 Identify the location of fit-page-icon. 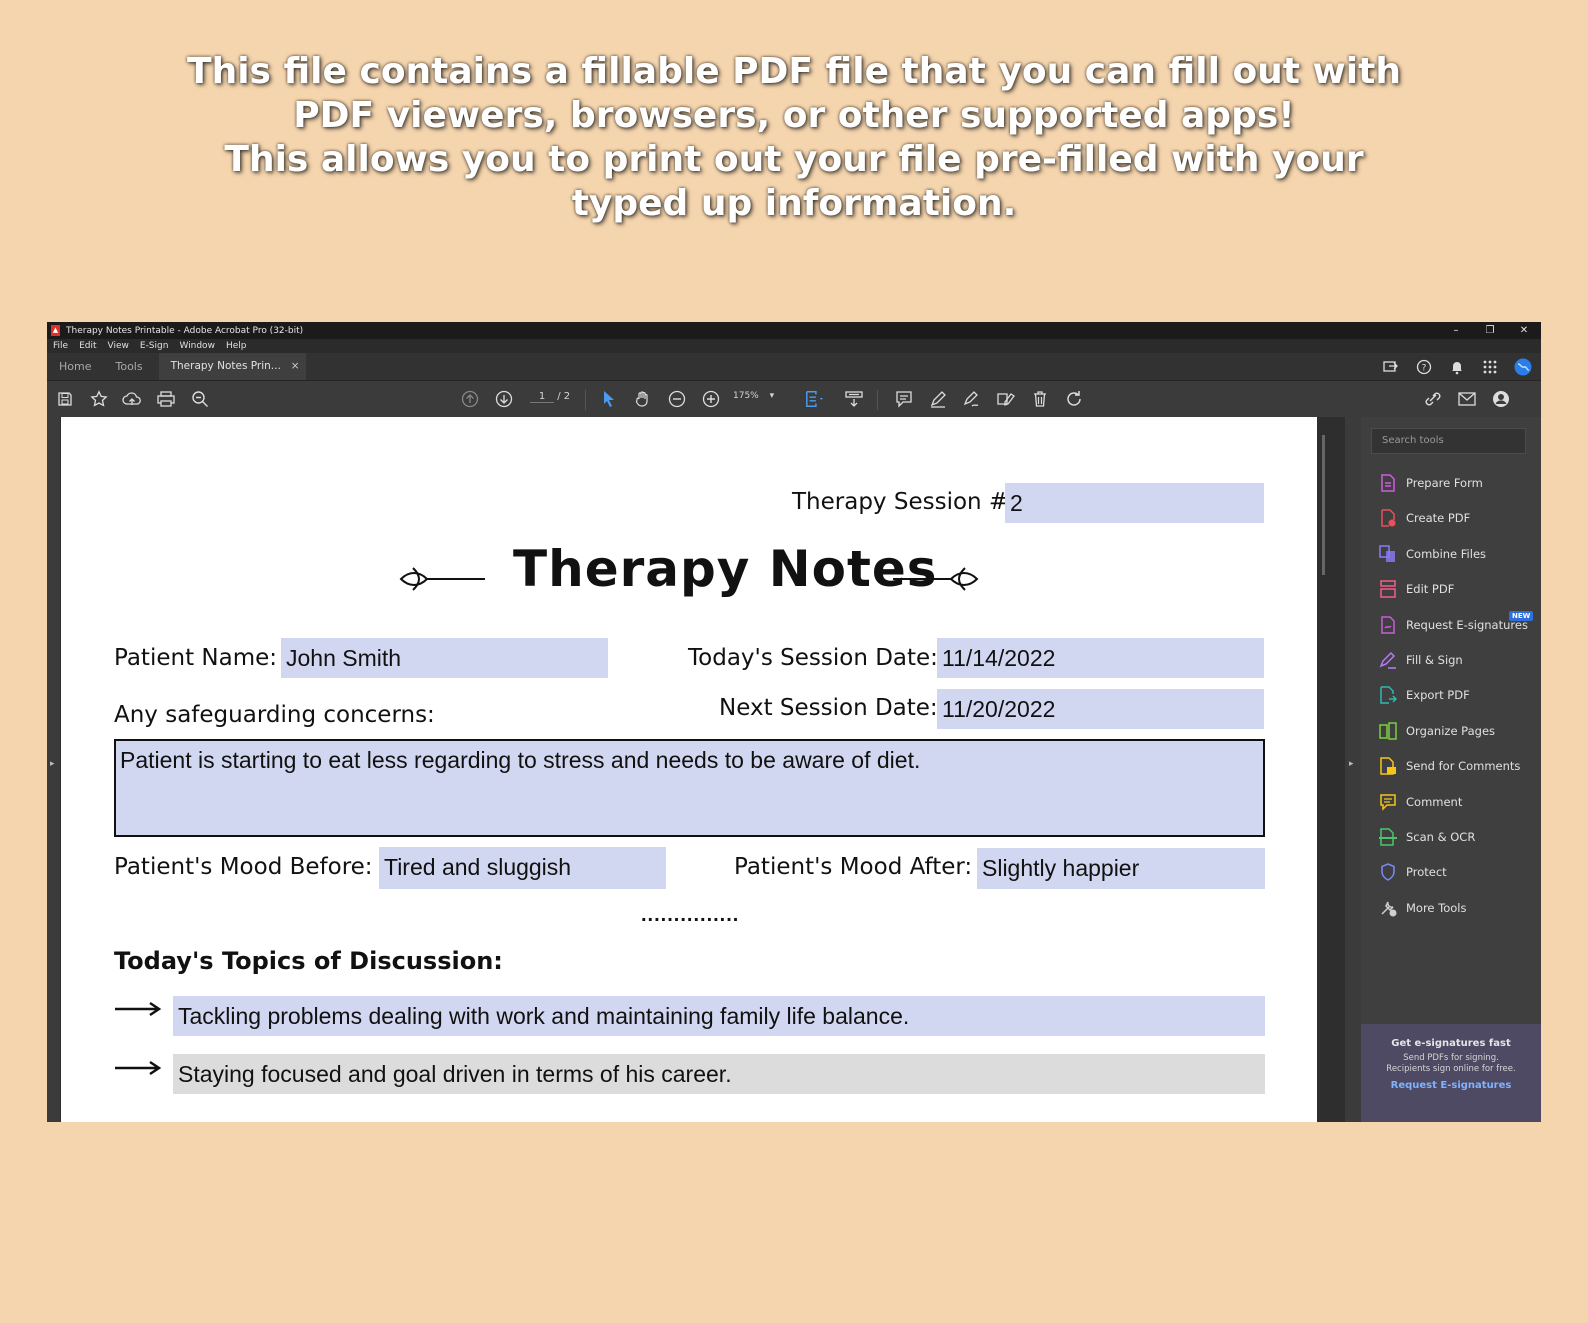
(815, 399).